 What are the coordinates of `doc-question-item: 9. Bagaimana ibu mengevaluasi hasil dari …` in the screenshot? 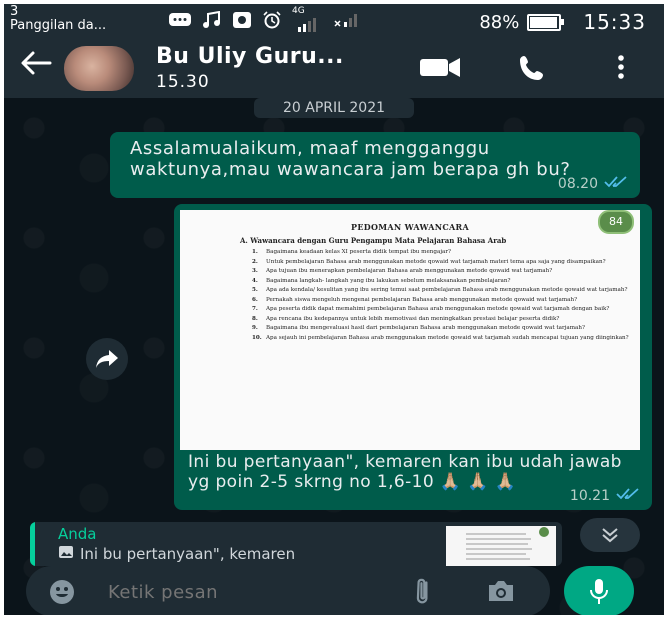 It's located at (442, 329).